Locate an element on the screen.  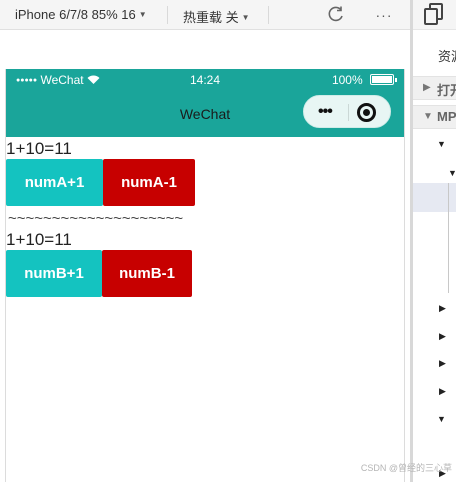
hot-reload-toggle: 热重载 关 ▼ is located at coordinates (216, 16).